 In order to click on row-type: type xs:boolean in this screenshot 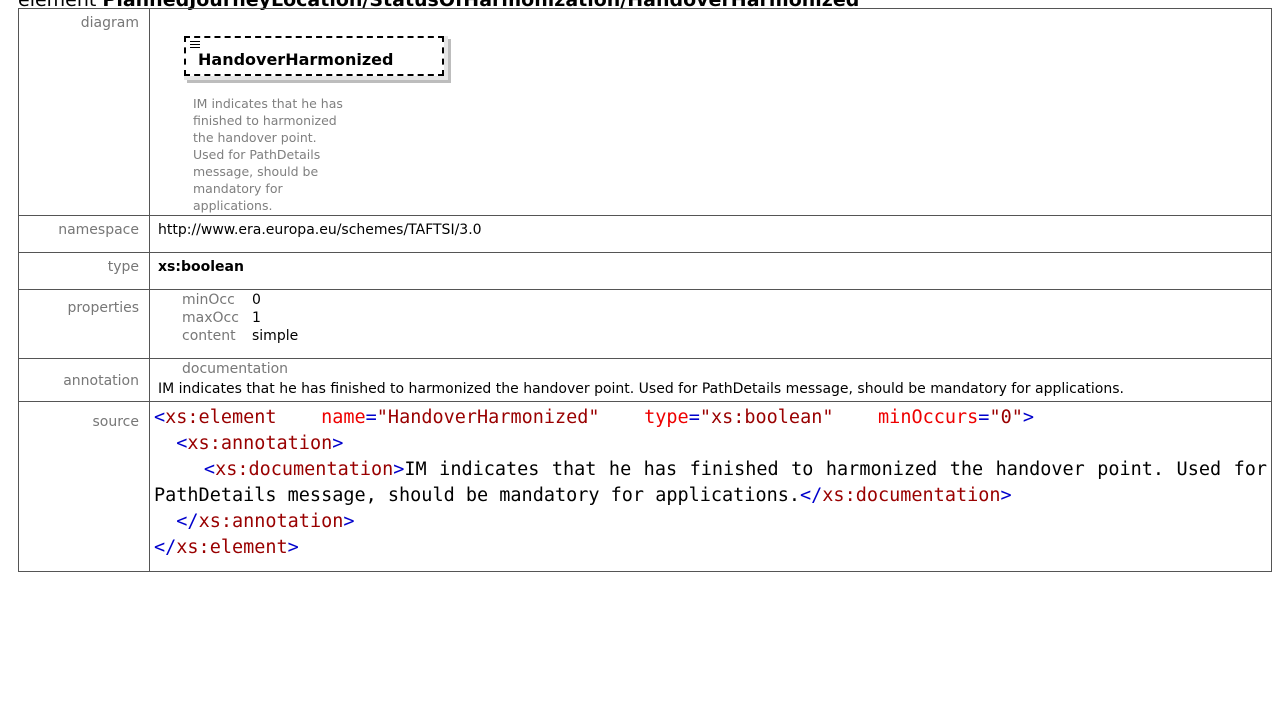, I will do `click(645, 271)`.